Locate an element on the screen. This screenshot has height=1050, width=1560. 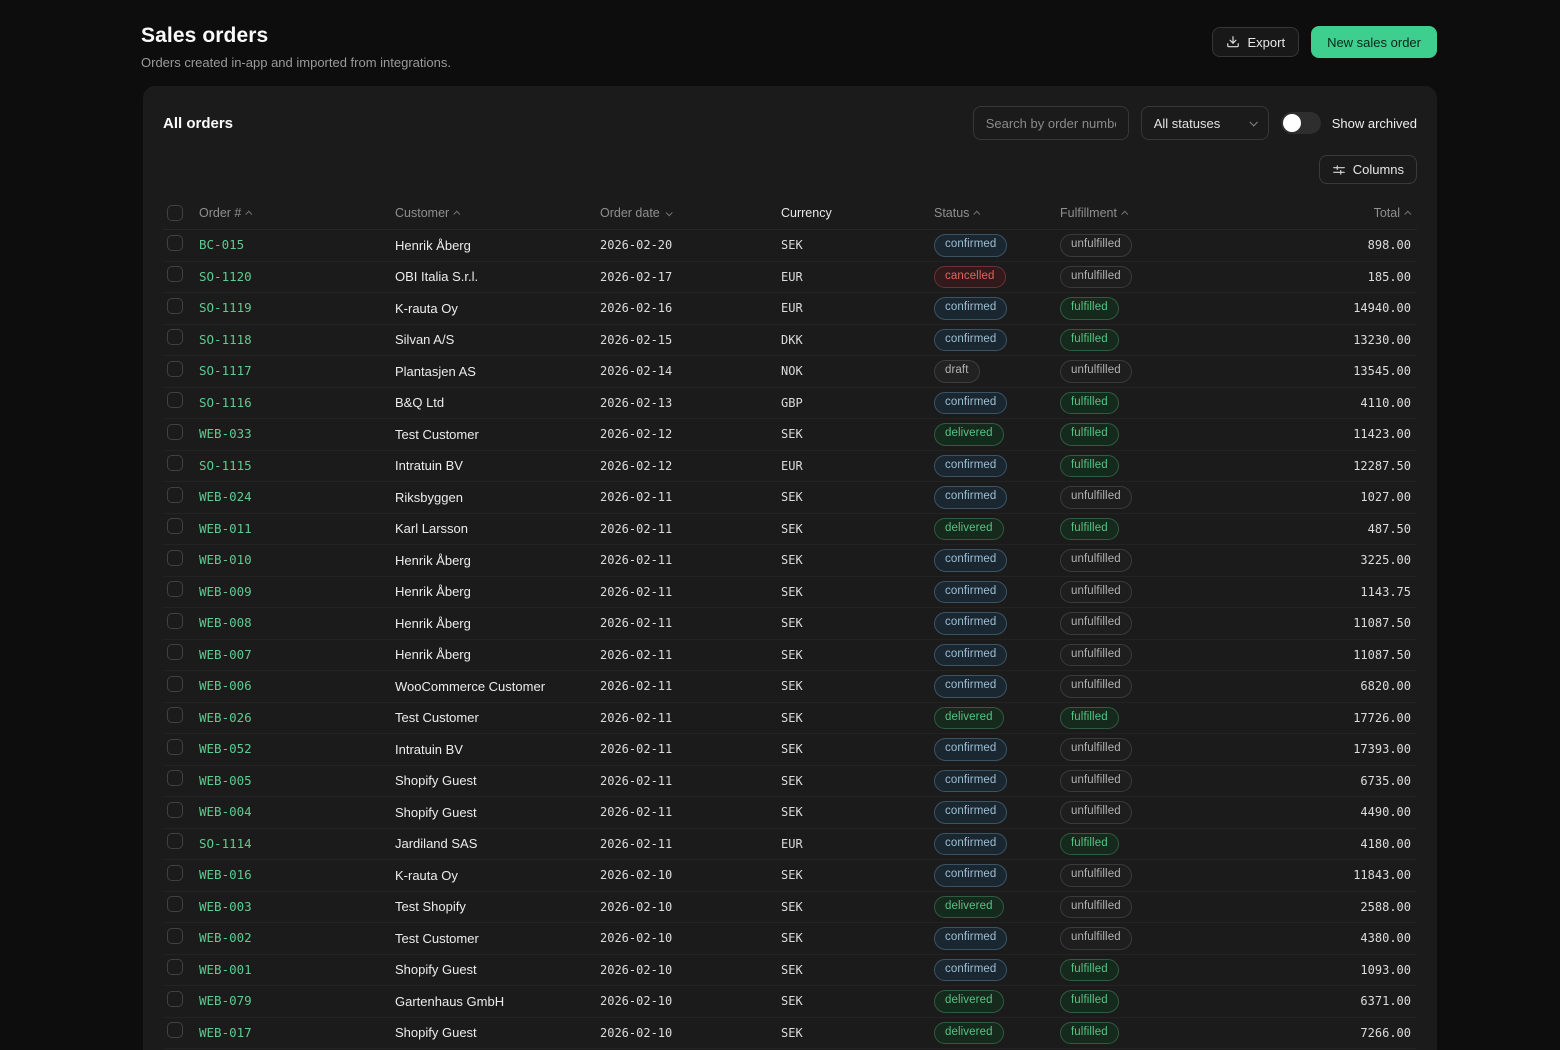
order-number-link: WEB-017 is located at coordinates (225, 1032).